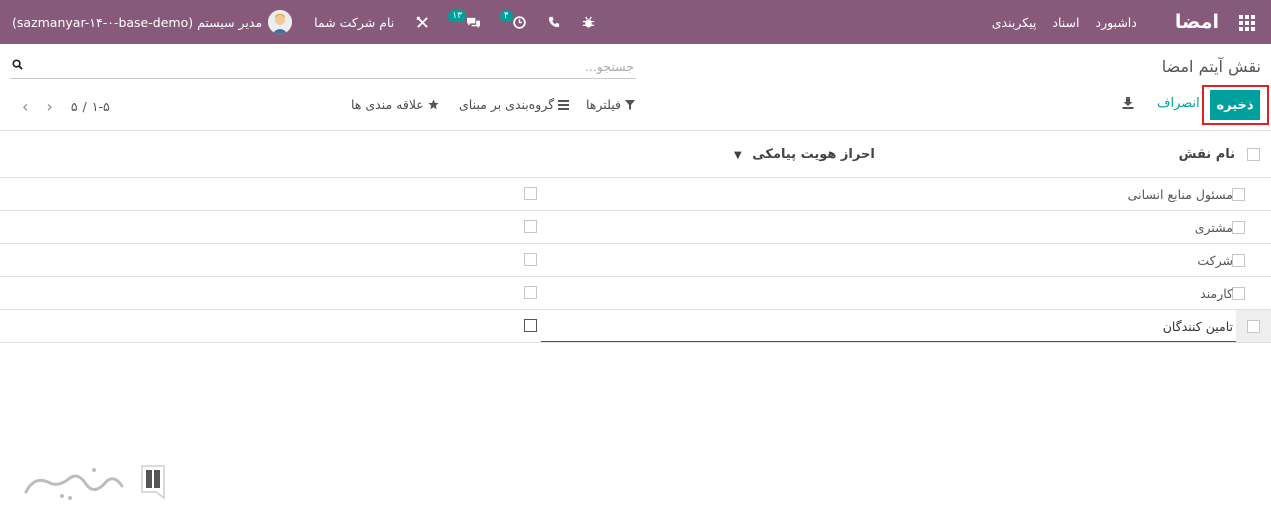  What do you see at coordinates (1253, 154) in the screenshot?
I see `select-all-checkbox` at bounding box center [1253, 154].